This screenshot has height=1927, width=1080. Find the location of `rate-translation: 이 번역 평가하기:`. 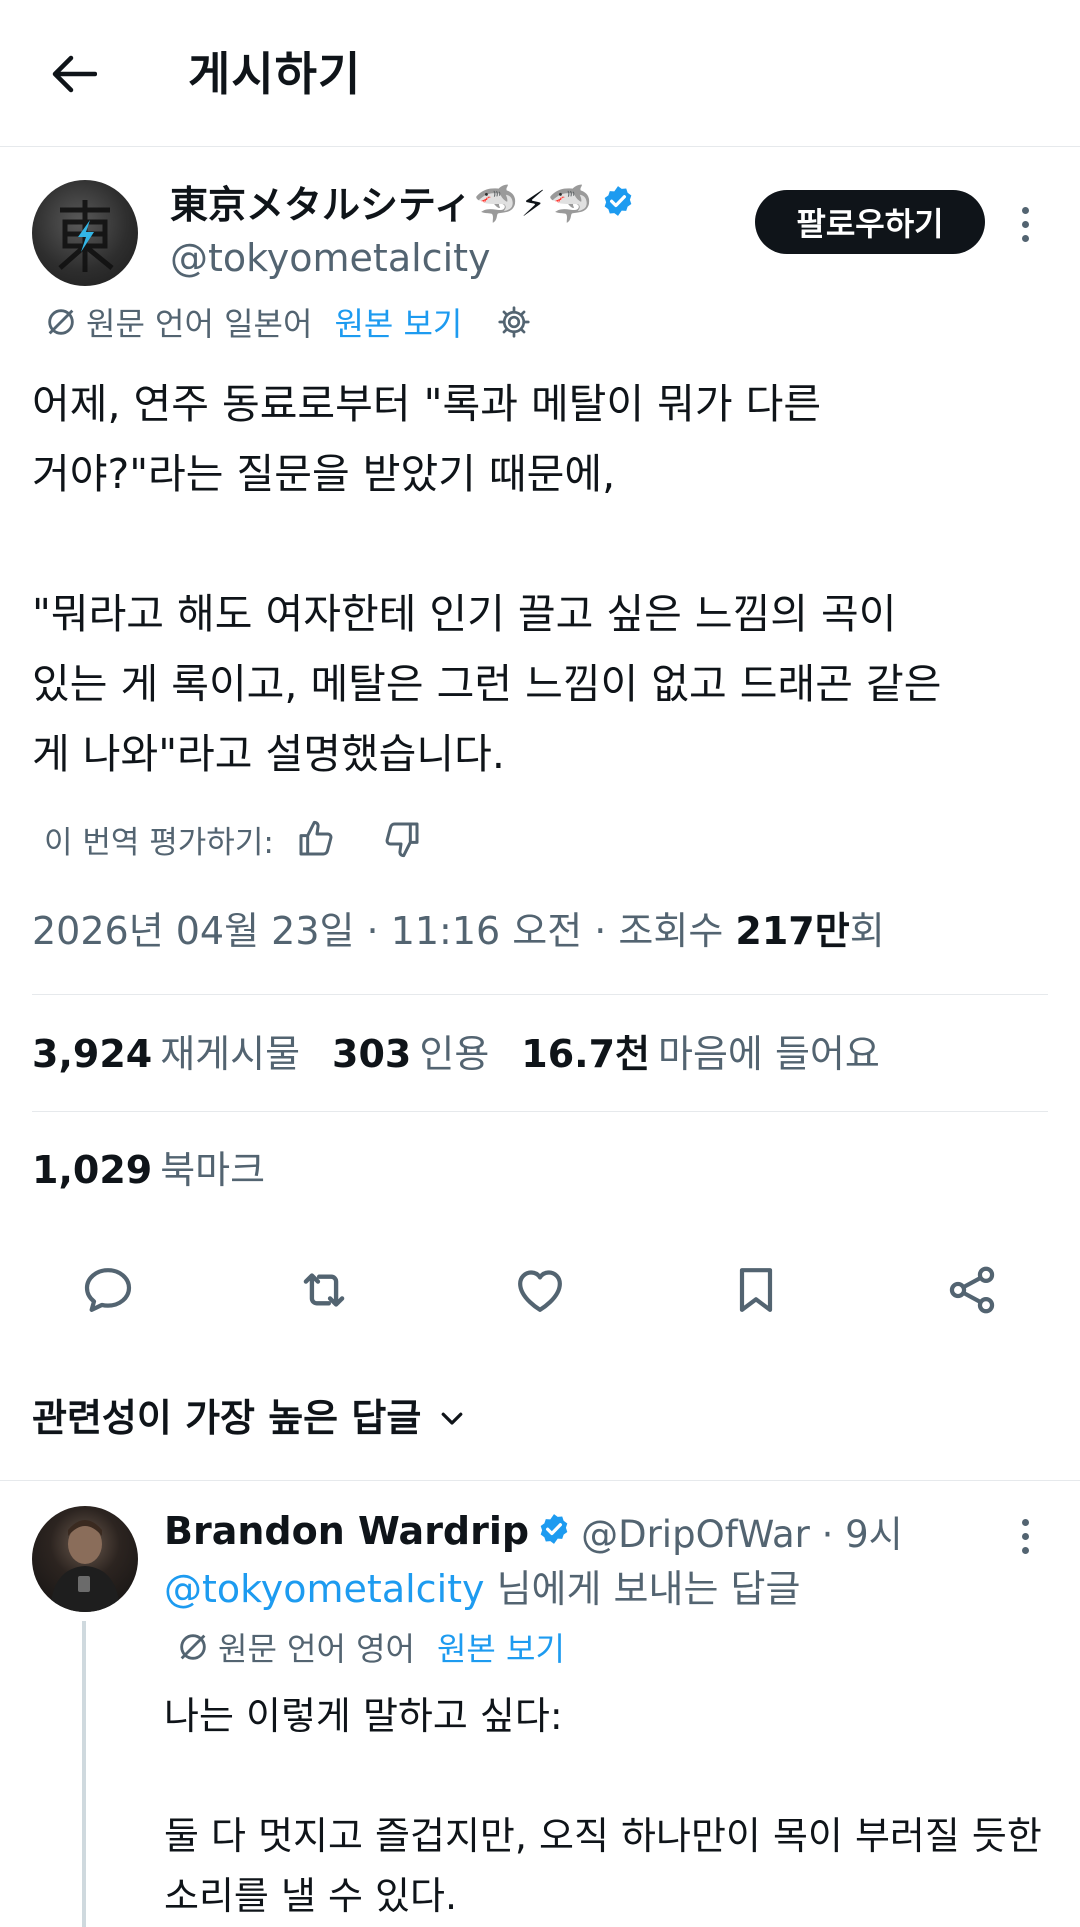

rate-translation: 이 번역 평가하기: is located at coordinates (233, 839).